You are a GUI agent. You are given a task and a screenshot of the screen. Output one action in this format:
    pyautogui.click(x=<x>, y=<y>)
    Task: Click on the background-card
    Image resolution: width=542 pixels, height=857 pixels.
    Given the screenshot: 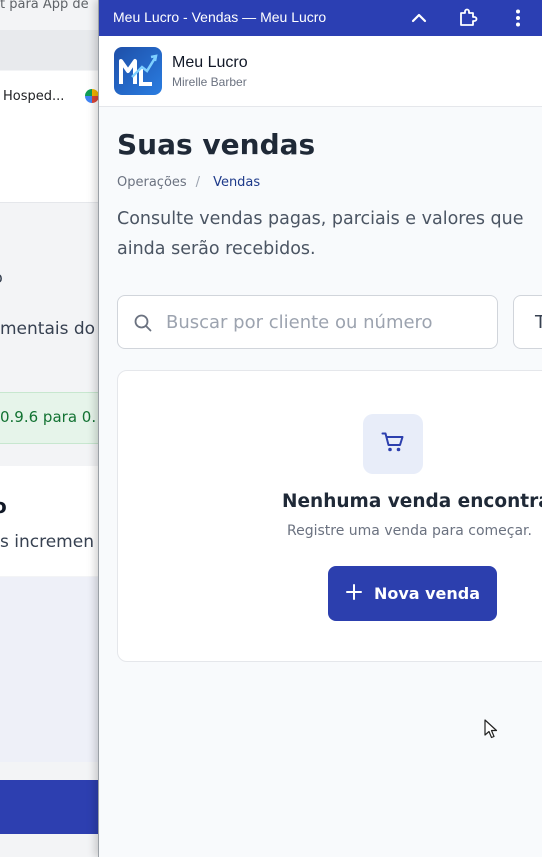 What is the action you would take?
    pyautogui.click(x=49, y=521)
    